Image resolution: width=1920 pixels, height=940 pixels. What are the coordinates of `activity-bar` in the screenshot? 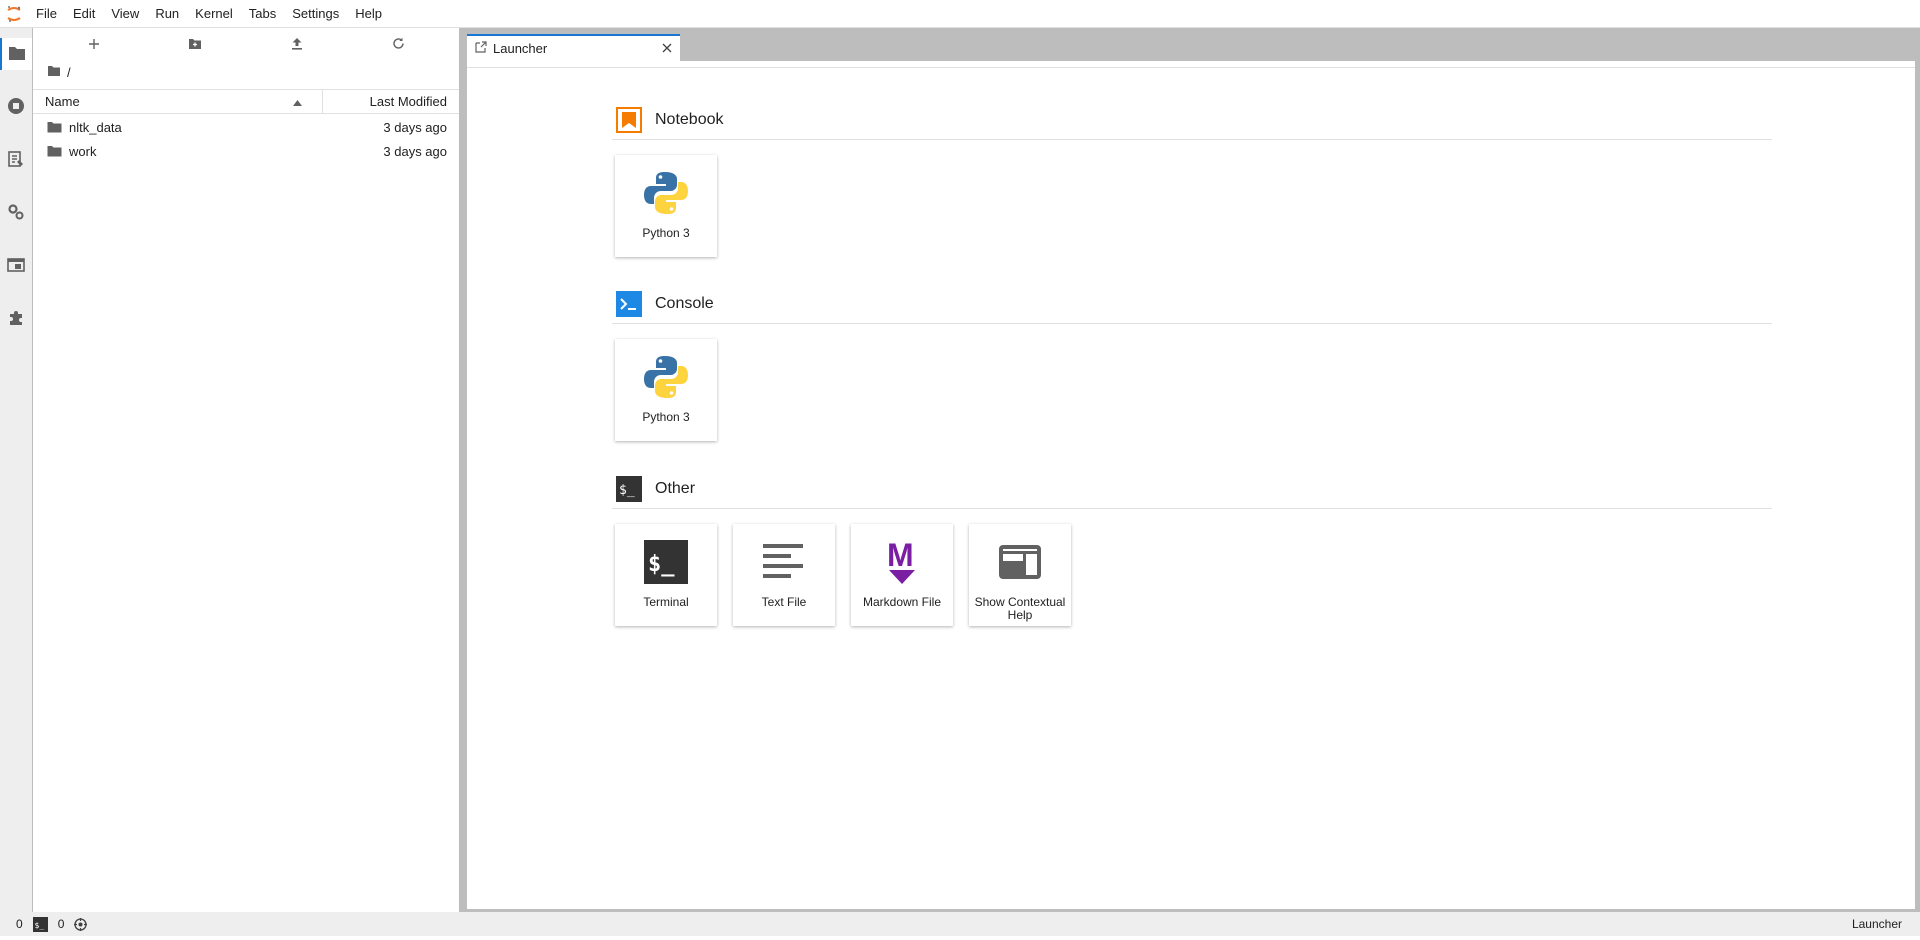 It's located at (16, 470).